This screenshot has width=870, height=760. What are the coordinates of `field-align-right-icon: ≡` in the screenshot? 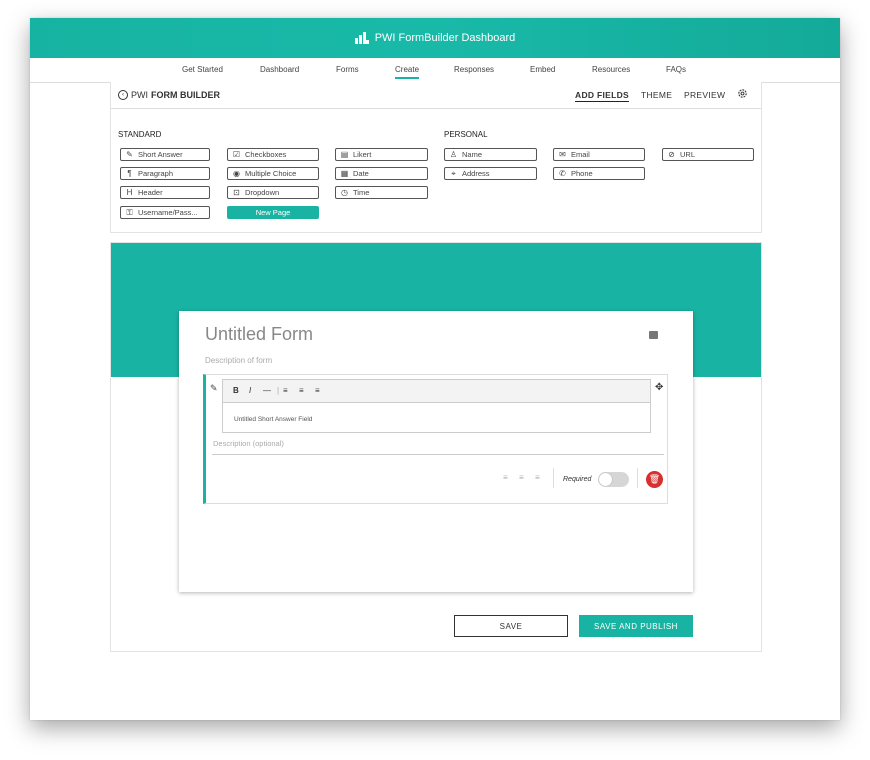 It's located at (537, 477).